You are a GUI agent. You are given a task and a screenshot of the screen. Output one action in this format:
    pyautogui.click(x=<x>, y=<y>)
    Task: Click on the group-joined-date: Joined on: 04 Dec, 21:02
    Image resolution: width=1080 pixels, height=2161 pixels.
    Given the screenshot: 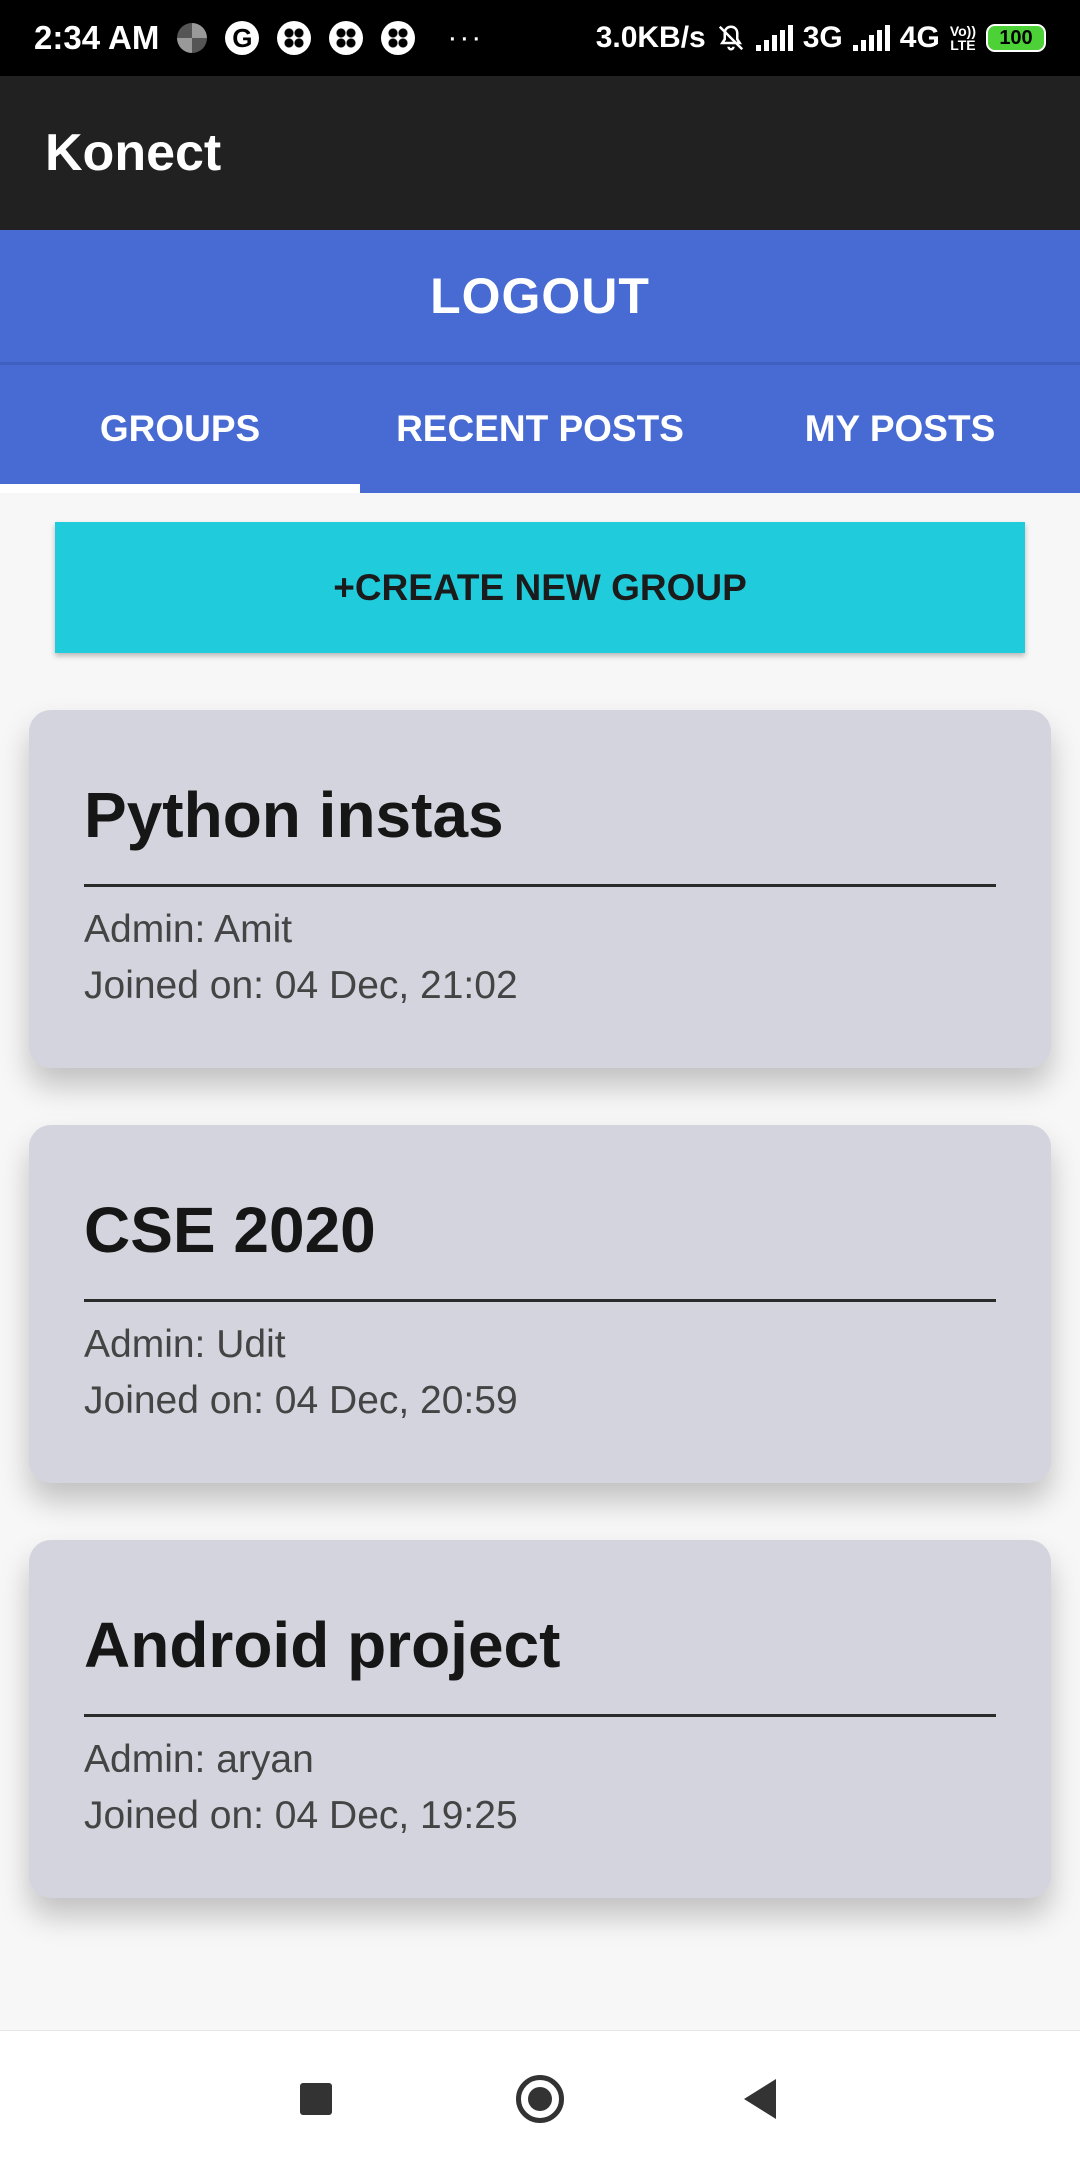 What is the action you would take?
    pyautogui.click(x=301, y=985)
    